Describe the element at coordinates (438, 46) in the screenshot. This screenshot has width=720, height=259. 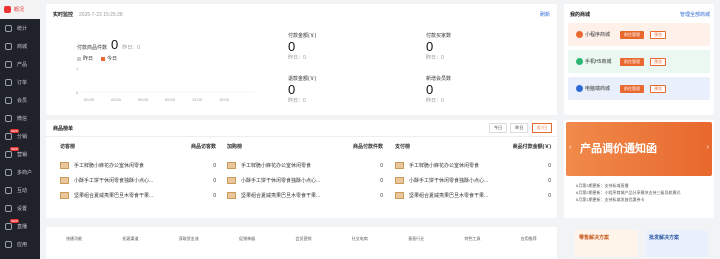
I see `stat-pay-buyers: 付款买家数 0 昨日：0` at that location.